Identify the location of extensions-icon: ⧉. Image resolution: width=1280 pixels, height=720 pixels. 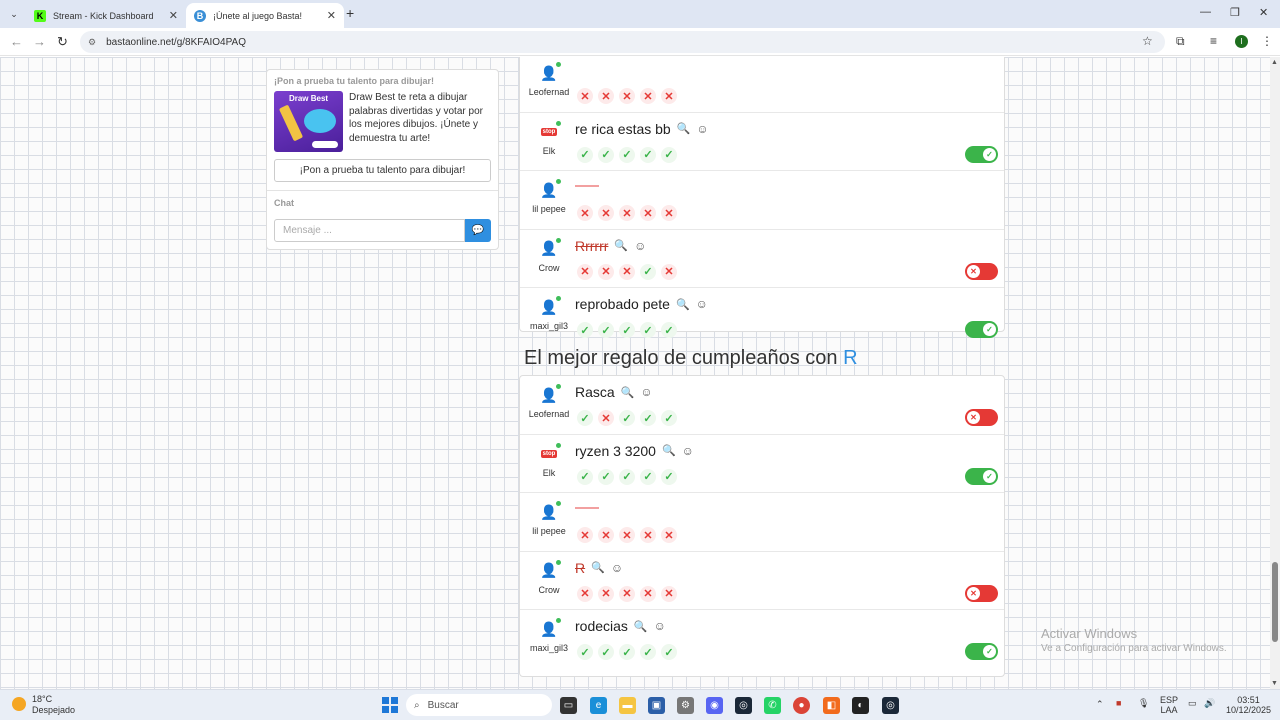
(1180, 41).